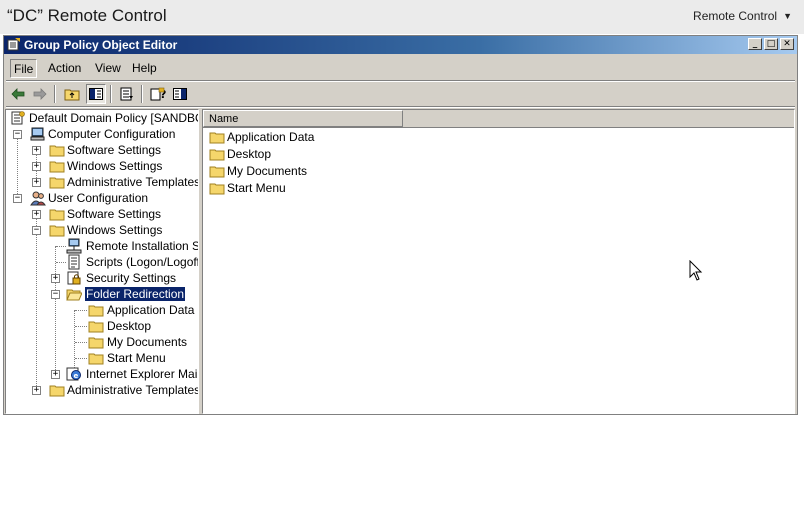 The height and width of the screenshot is (512, 804). I want to click on remote-session-title: “DC” Remote Control, so click(87, 15).